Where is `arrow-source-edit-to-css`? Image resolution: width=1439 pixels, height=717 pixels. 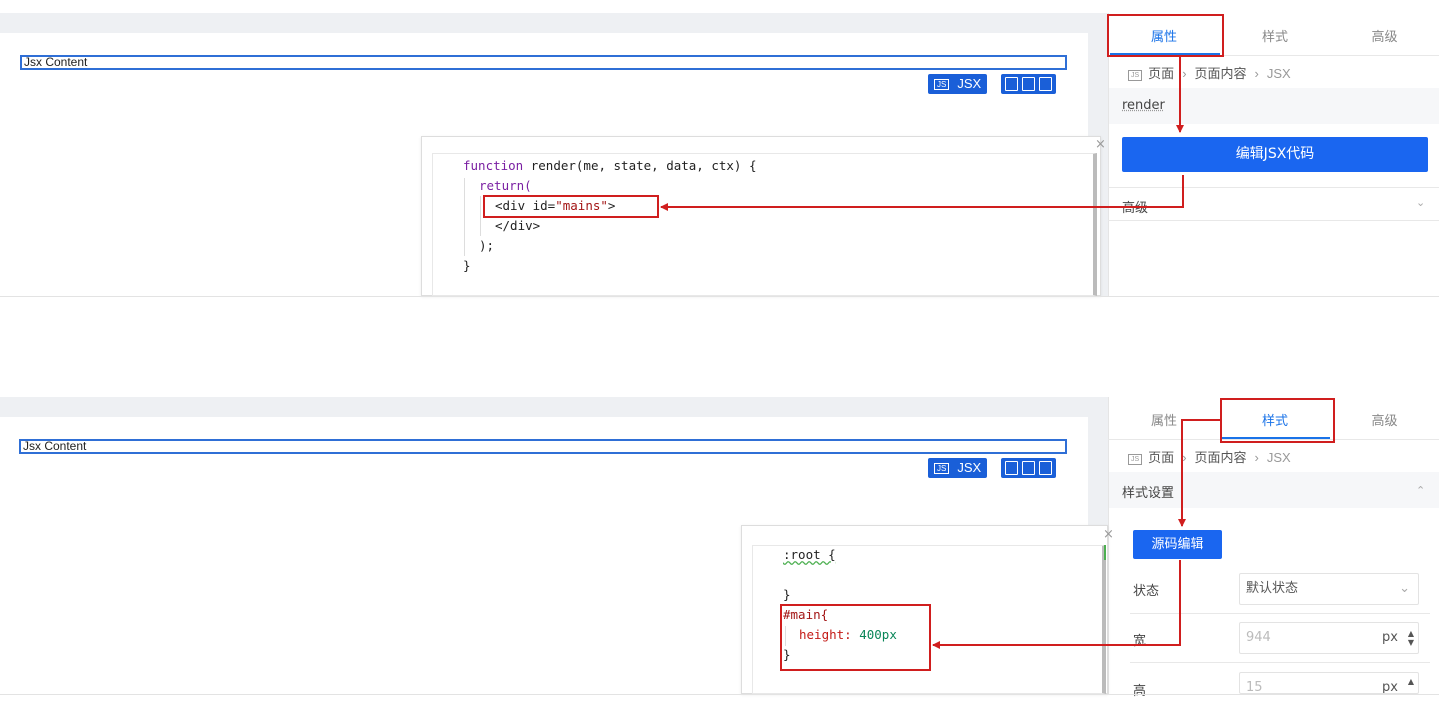 arrow-source-edit-to-css is located at coordinates (1056, 604).